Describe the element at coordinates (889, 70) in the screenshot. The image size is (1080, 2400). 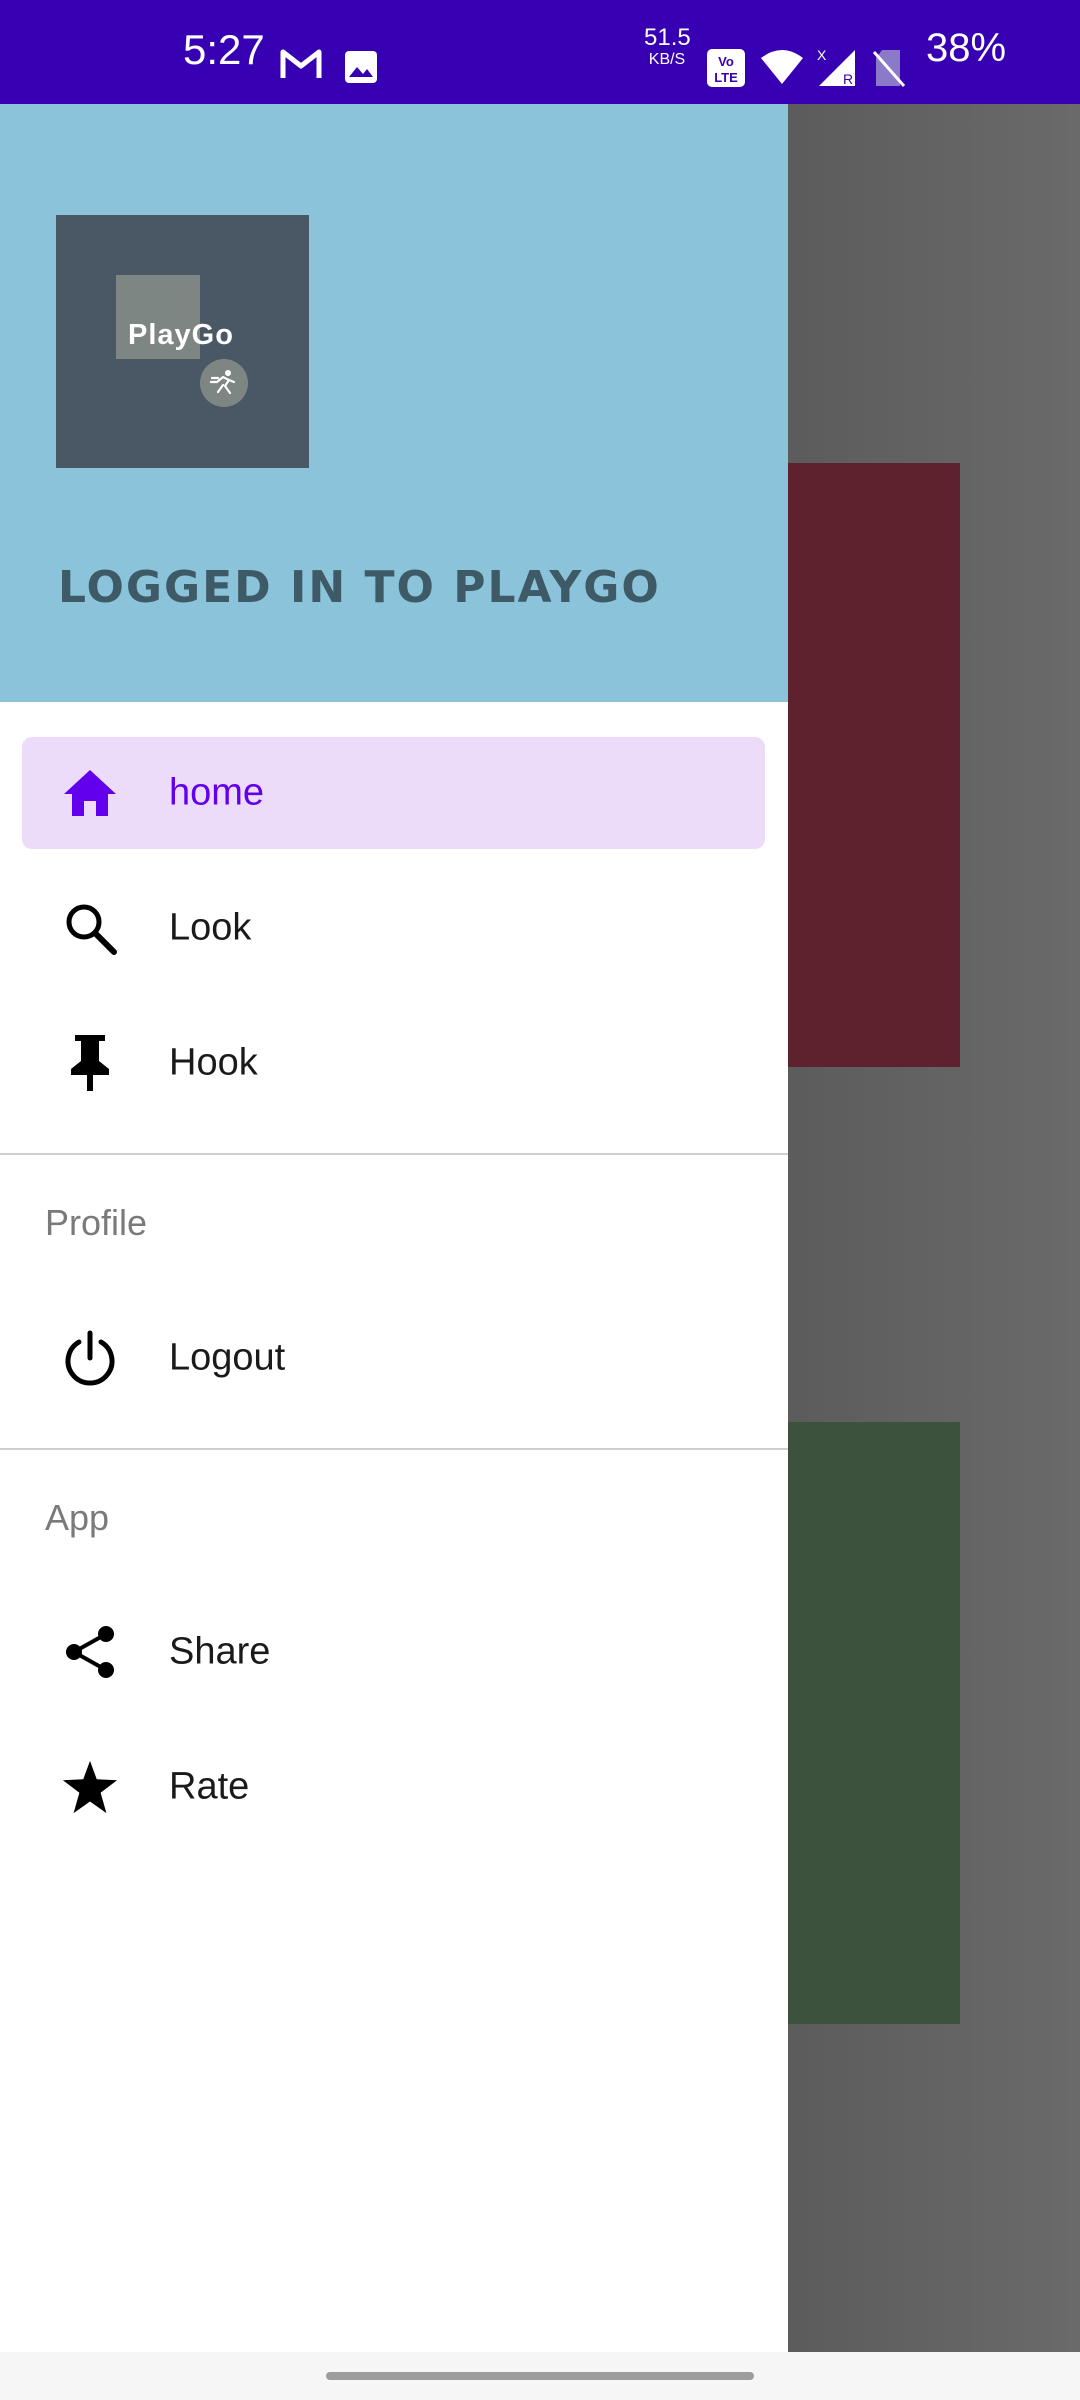
I see `no-sim-icon` at that location.